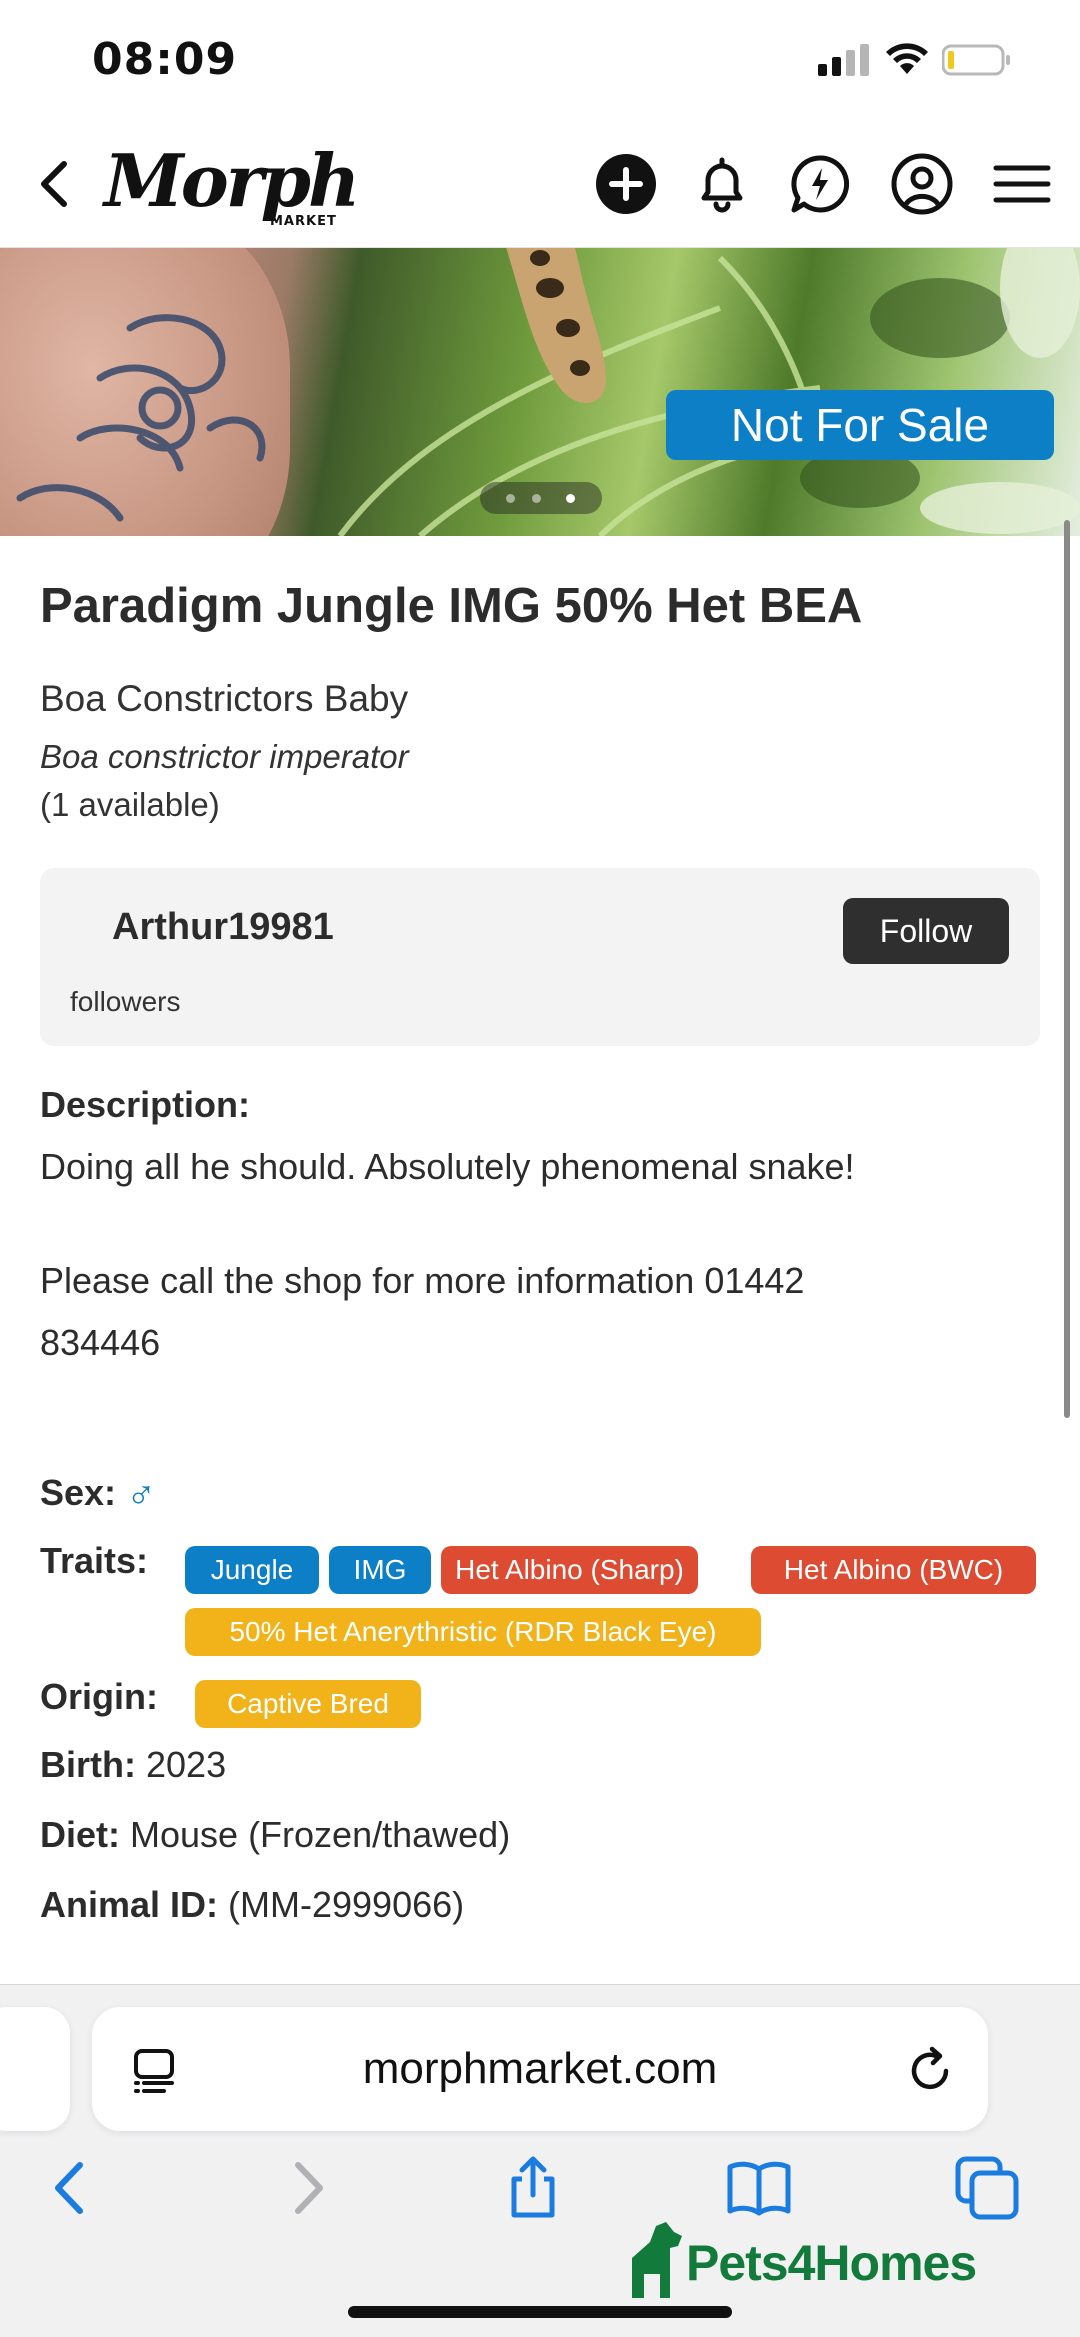  Describe the element at coordinates (346, 1904) in the screenshot. I see `animal-id-value: (MM-2999066)` at that location.